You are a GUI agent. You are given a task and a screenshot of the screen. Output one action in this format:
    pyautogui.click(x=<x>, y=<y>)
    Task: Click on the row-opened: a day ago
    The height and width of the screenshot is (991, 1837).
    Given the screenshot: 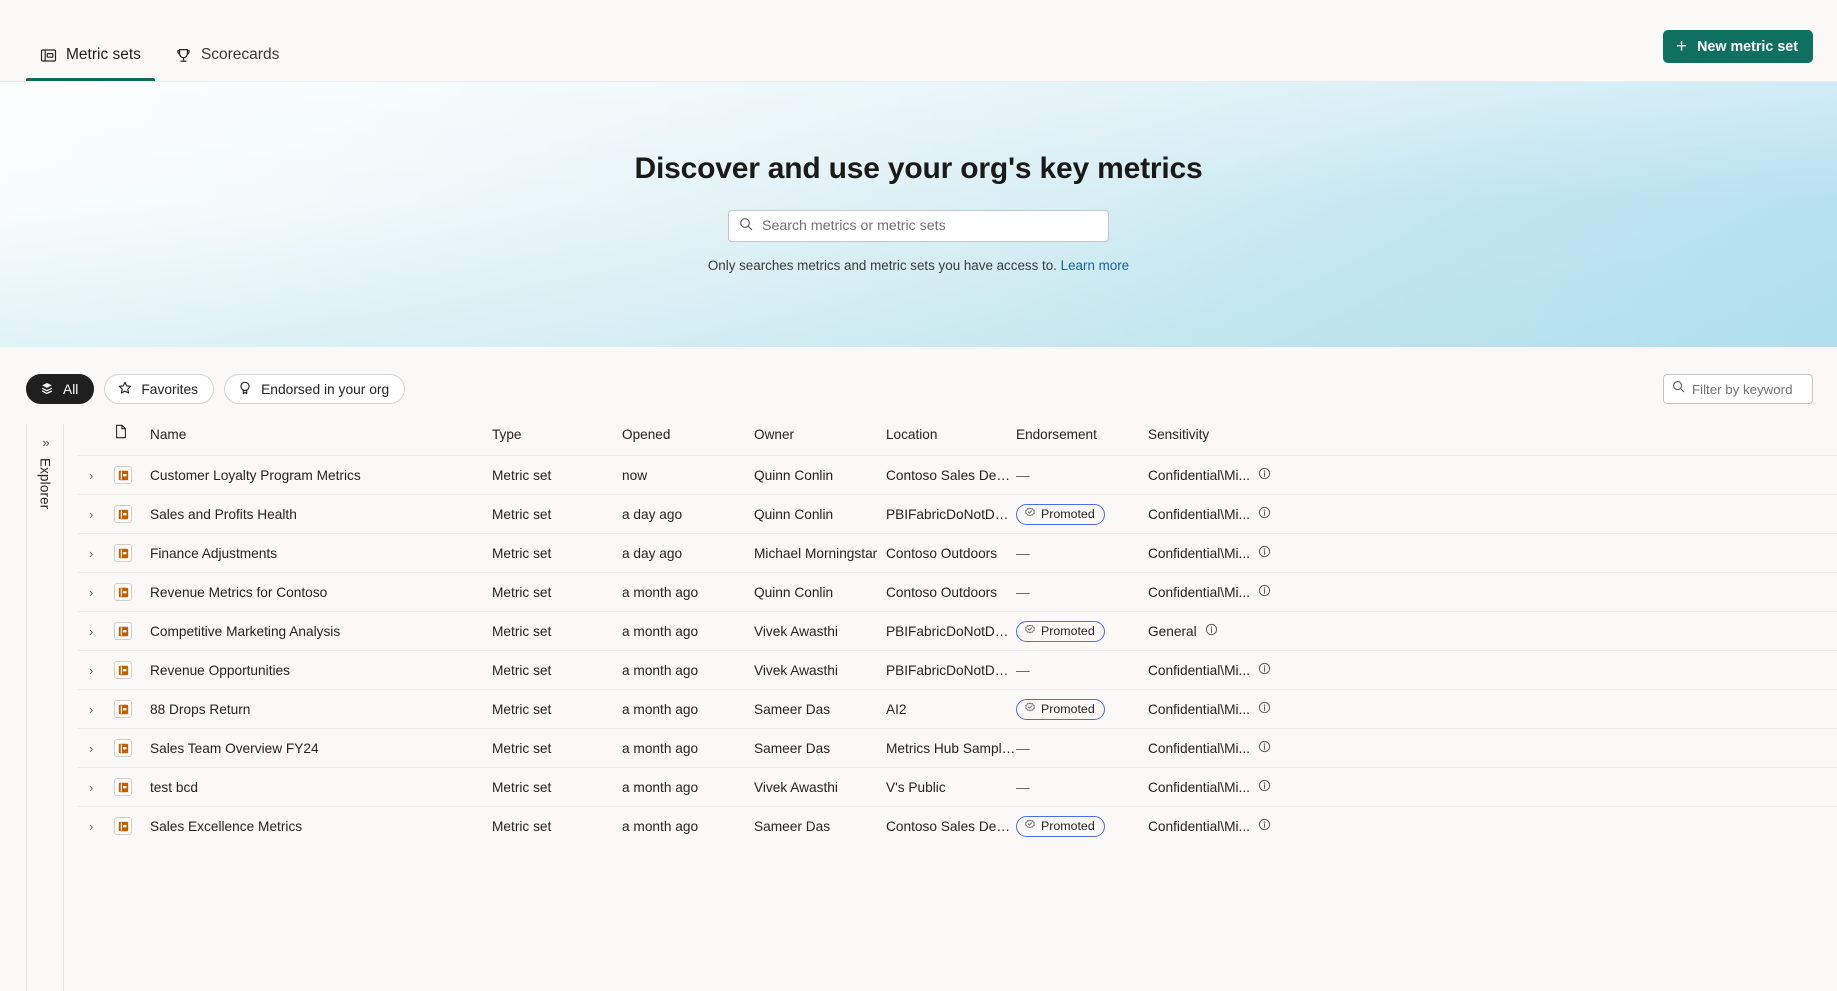 What is the action you would take?
    pyautogui.click(x=652, y=514)
    